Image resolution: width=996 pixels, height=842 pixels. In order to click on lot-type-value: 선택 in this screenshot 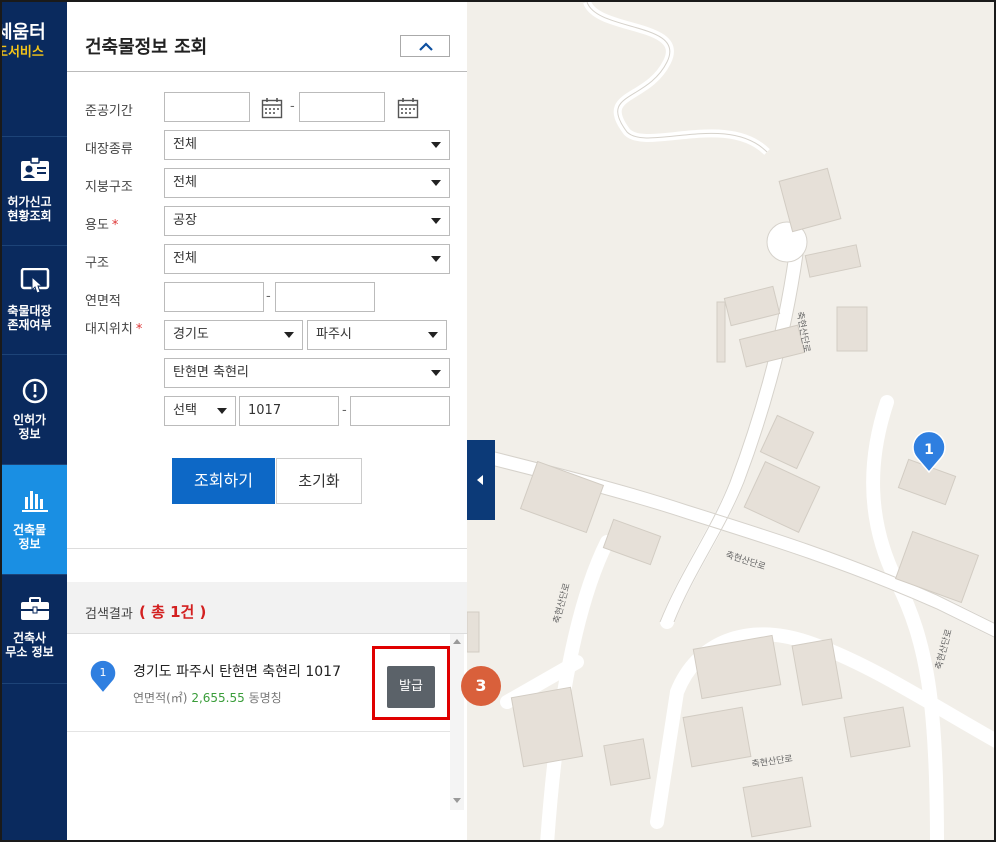, I will do `click(185, 410)`.